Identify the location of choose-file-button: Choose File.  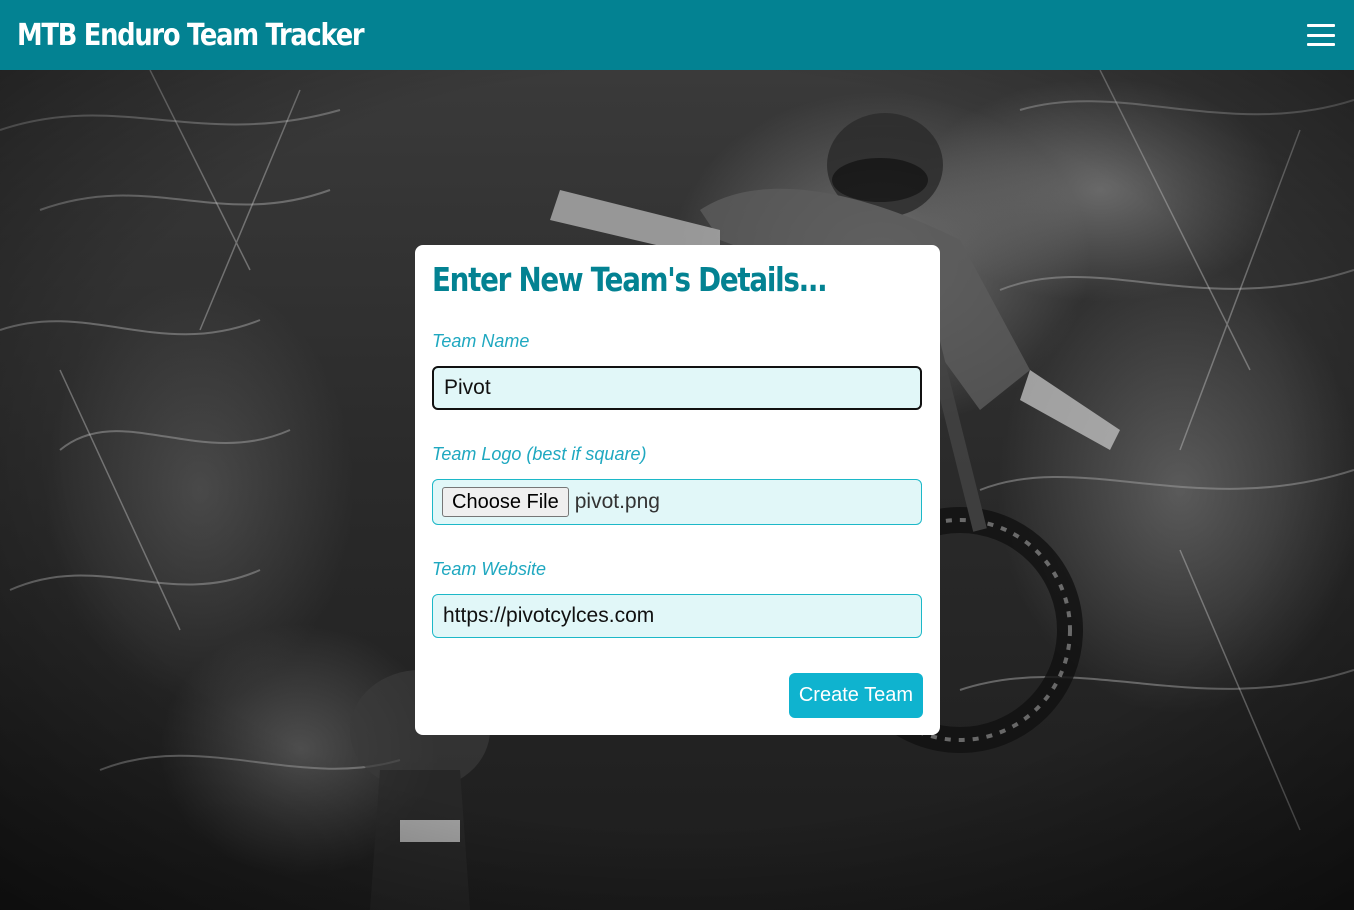
(505, 502).